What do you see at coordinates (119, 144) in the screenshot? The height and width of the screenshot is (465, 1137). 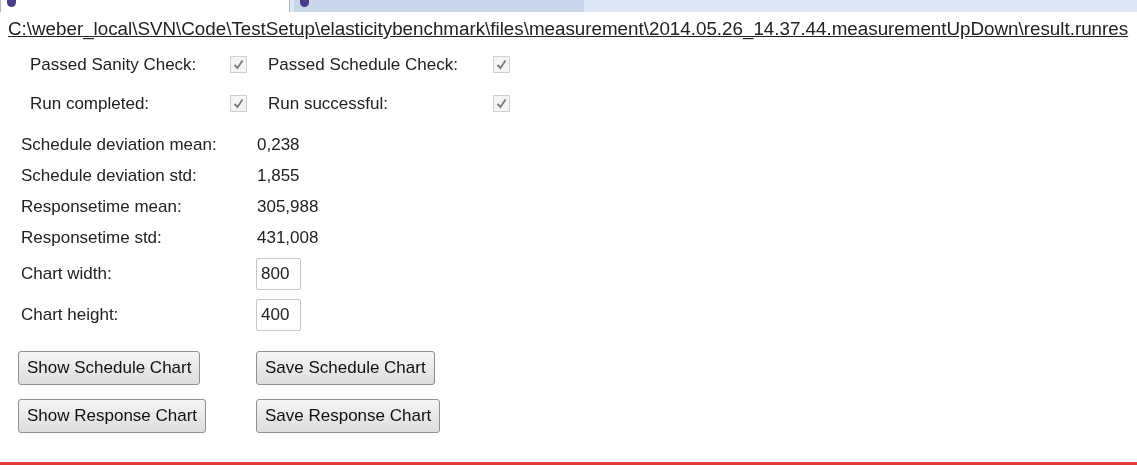 I see `stat-label: Schedule deviation mean:` at bounding box center [119, 144].